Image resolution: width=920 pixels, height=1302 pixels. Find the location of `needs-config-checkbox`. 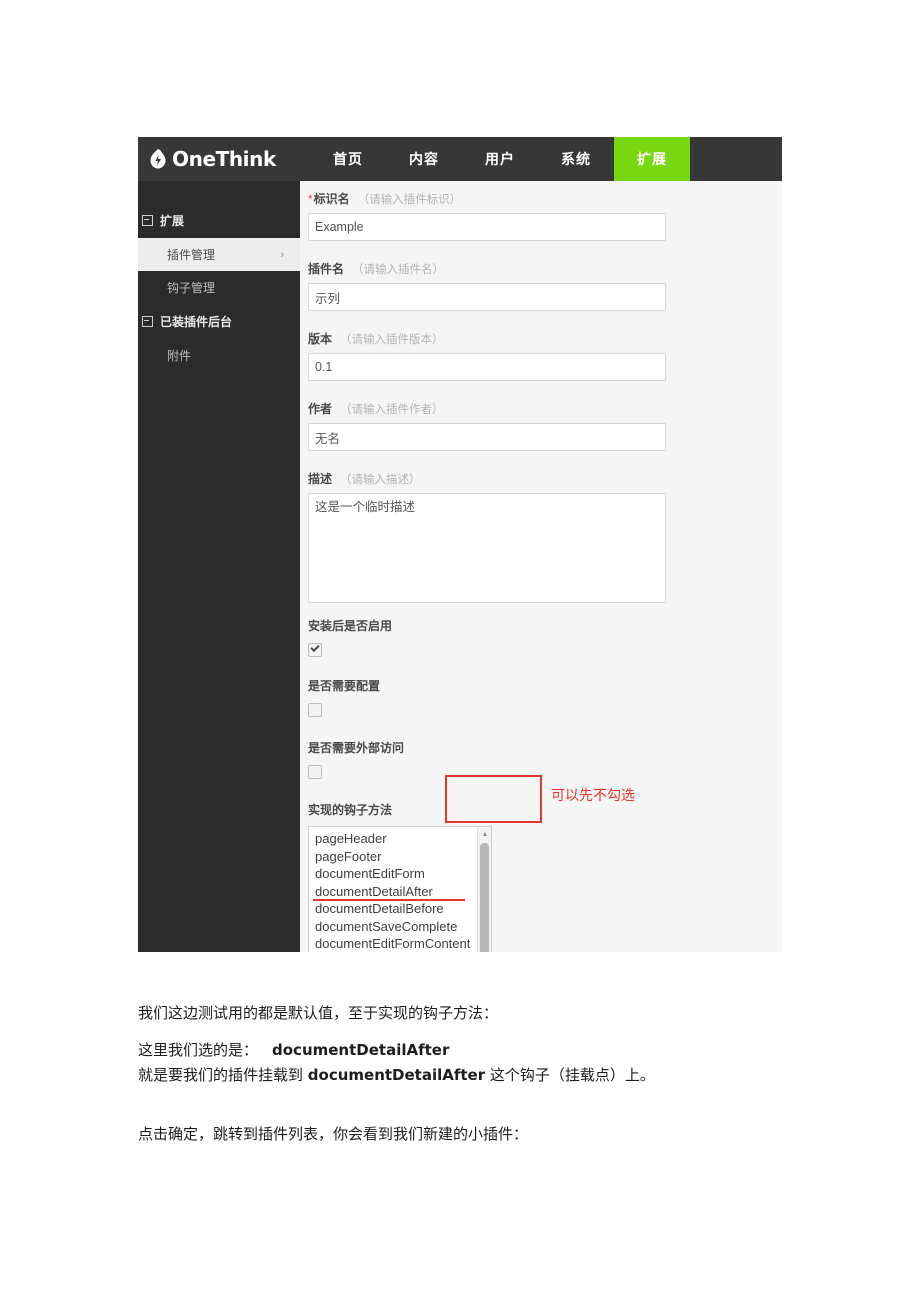

needs-config-checkbox is located at coordinates (315, 710).